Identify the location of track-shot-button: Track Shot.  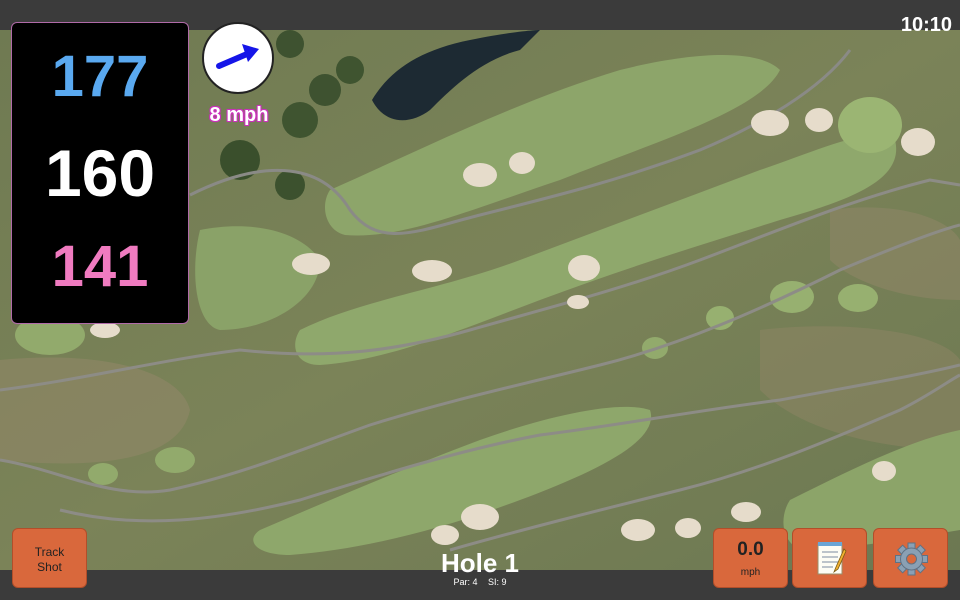
(49, 558).